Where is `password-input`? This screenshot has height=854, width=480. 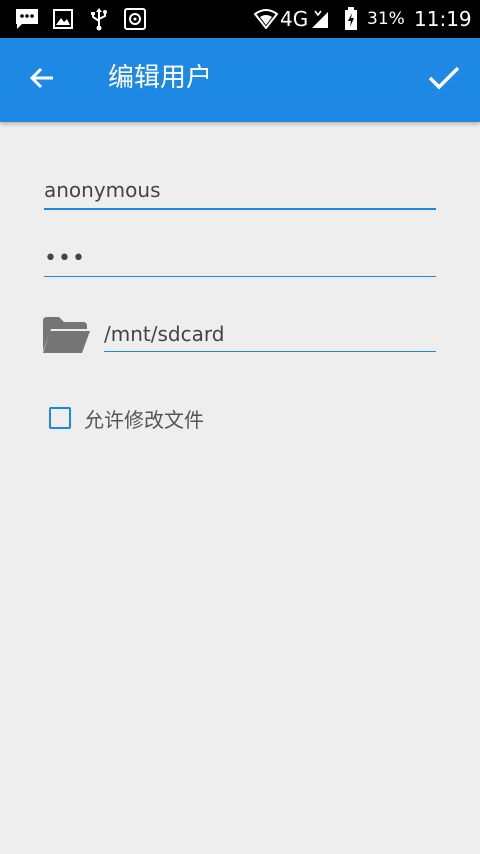
password-input is located at coordinates (240, 258).